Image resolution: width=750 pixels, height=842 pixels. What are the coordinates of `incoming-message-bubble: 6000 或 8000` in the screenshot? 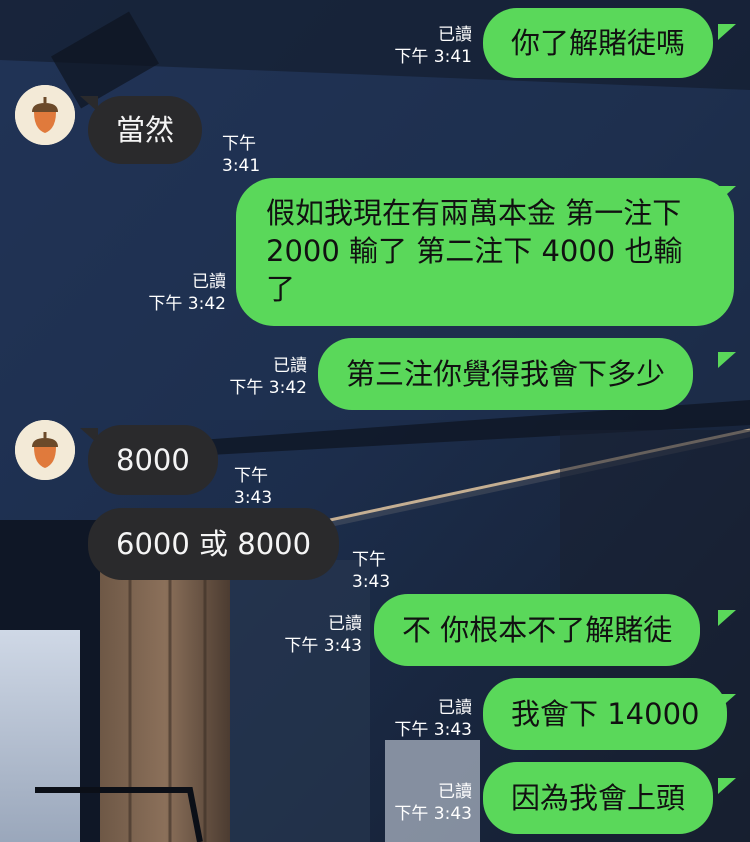 It's located at (214, 544).